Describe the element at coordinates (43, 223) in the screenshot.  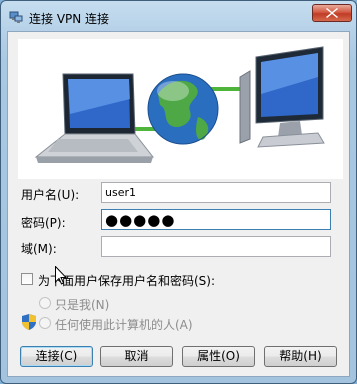
I see `password-label: 密码(P):` at that location.